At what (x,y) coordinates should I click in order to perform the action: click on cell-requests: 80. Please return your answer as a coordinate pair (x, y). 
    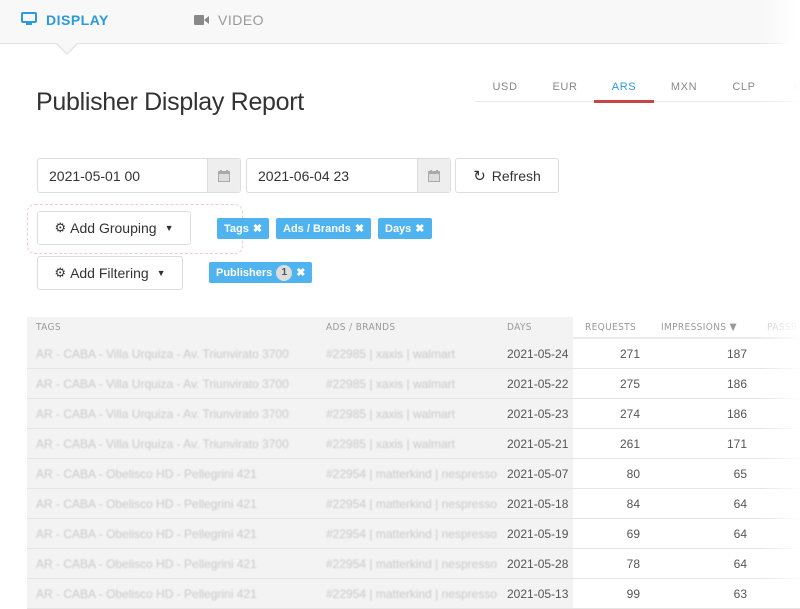
    Looking at the image, I should click on (633, 474).